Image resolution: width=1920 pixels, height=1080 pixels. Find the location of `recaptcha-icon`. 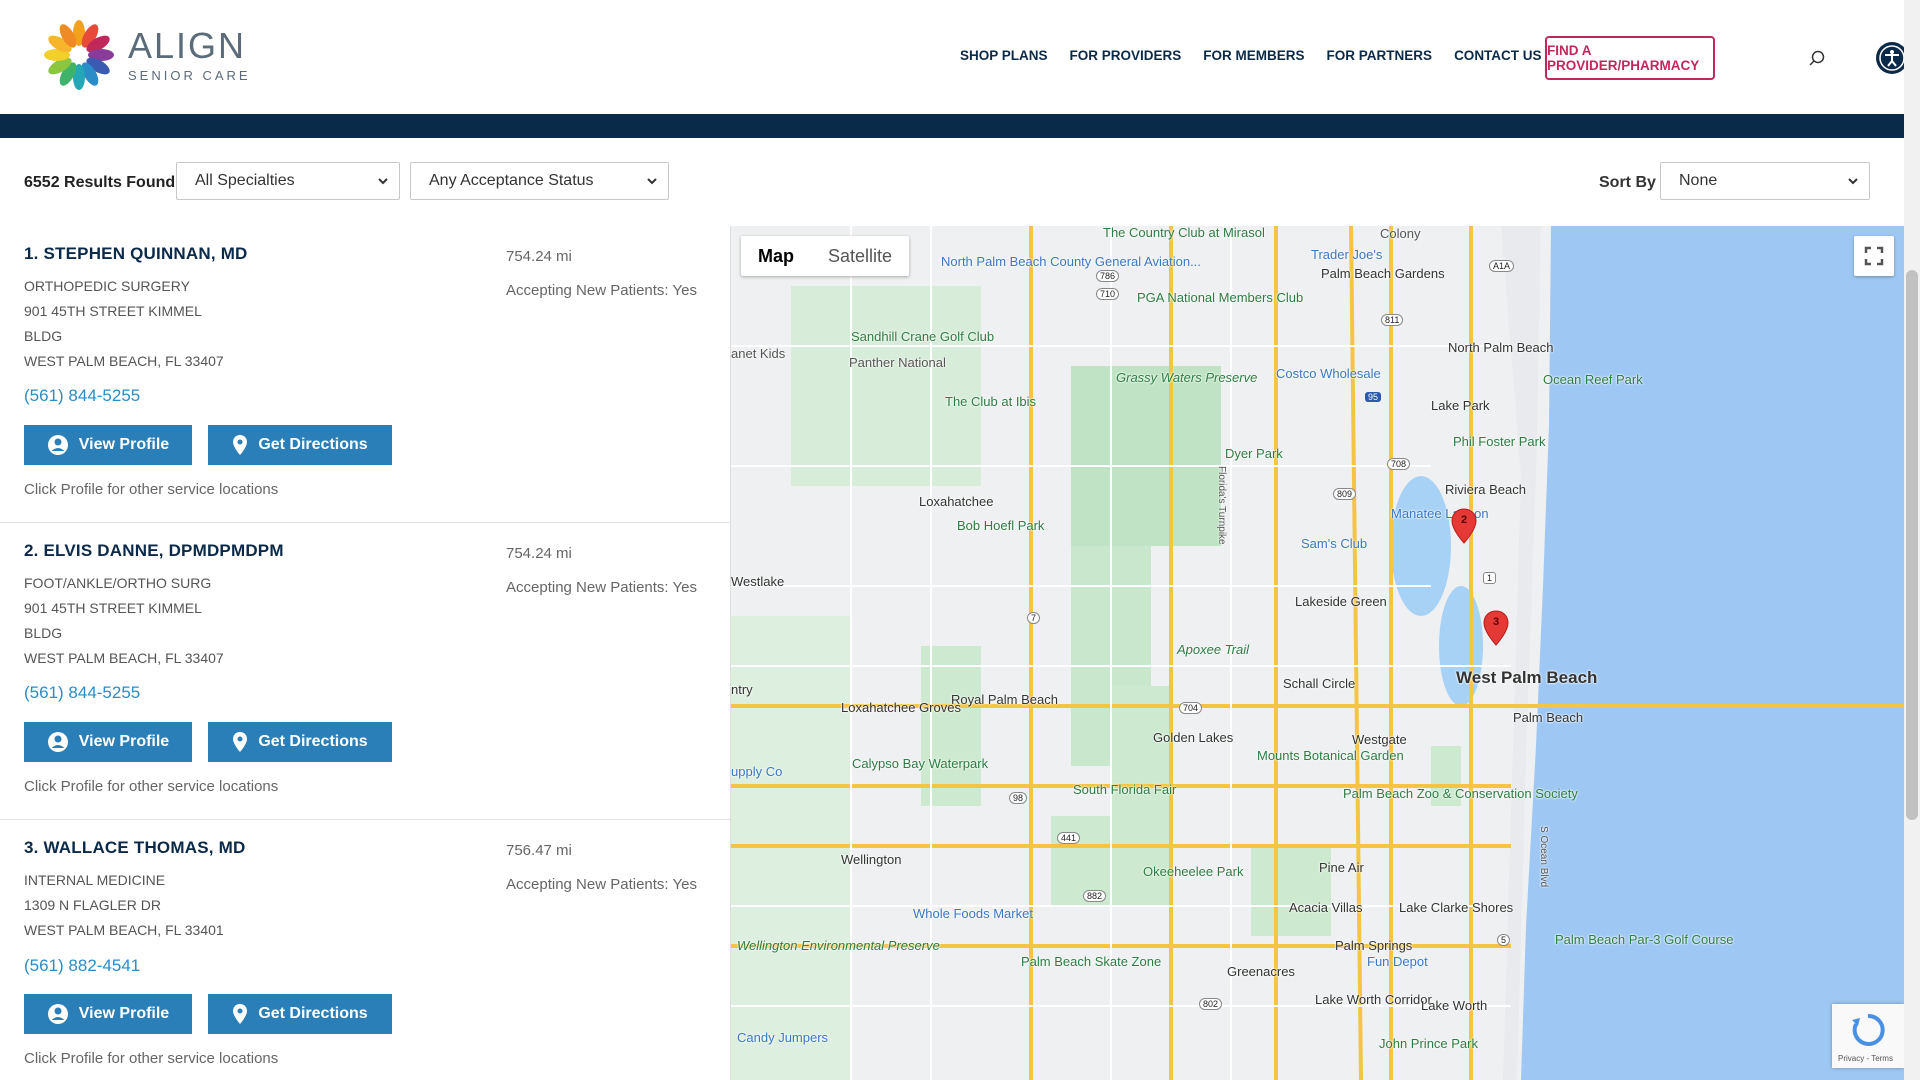

recaptcha-icon is located at coordinates (1868, 1029).